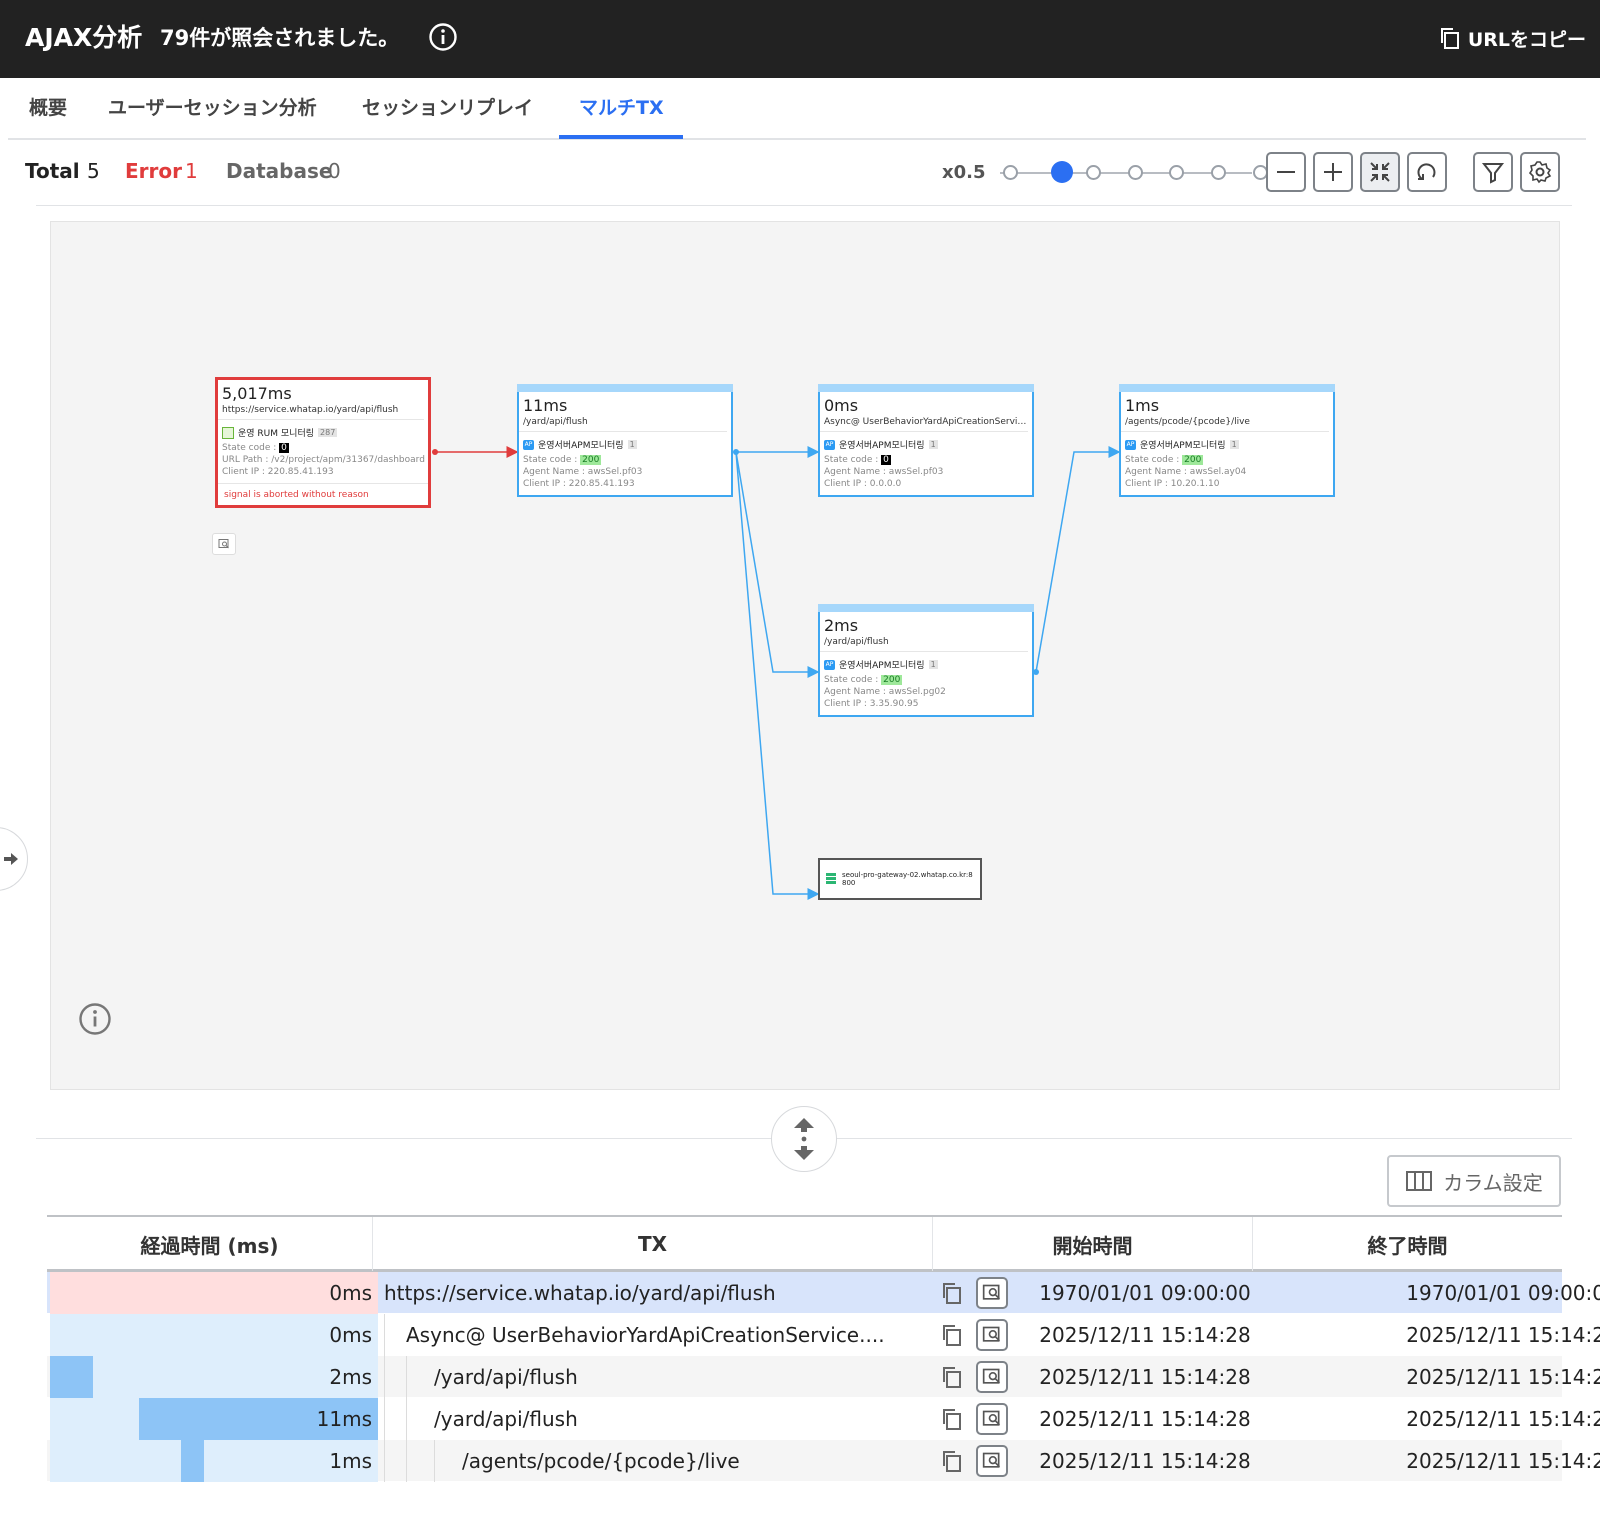 This screenshot has height=1525, width=1600. What do you see at coordinates (659, 1419) in the screenshot?
I see `tx-cell: /yard/api/flush` at bounding box center [659, 1419].